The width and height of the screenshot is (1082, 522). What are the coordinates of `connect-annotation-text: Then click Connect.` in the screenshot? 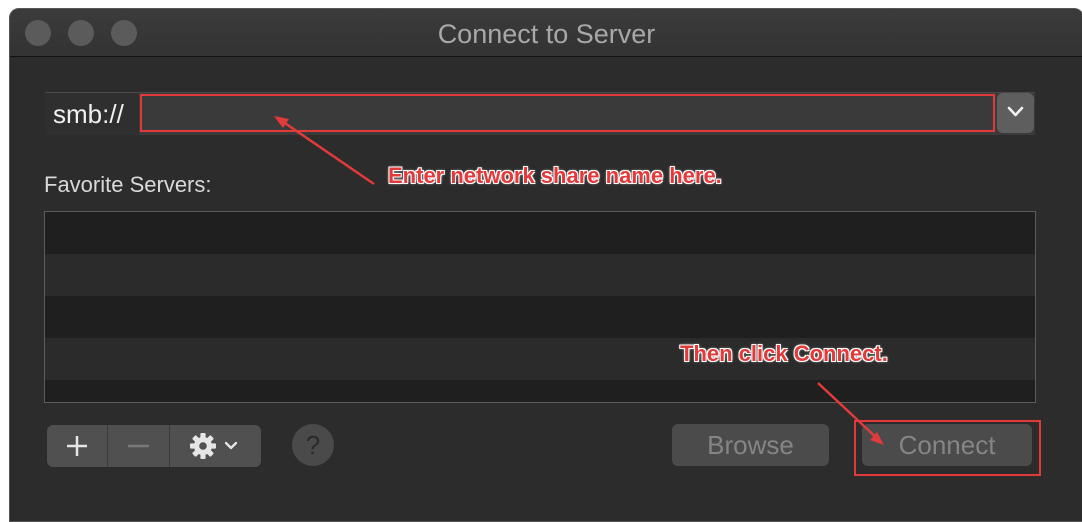 It's located at (784, 353).